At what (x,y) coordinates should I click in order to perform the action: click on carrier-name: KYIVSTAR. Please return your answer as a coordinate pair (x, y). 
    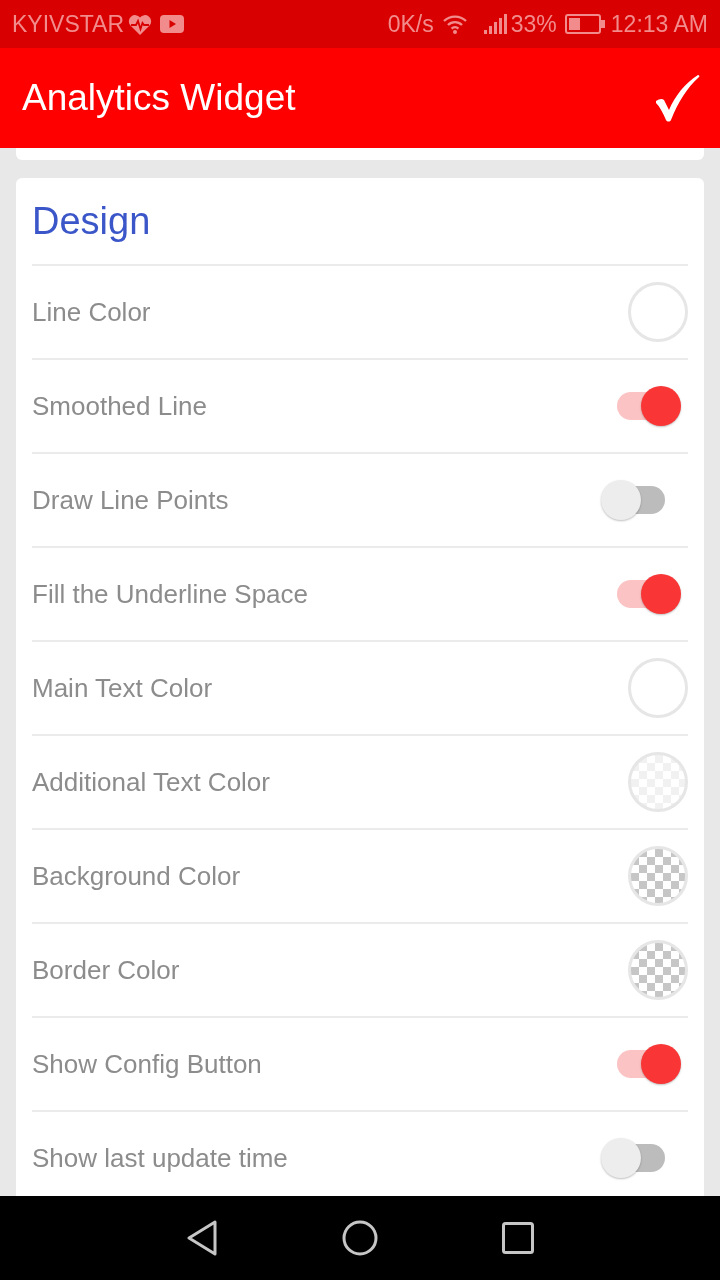
    Looking at the image, I should click on (68, 24).